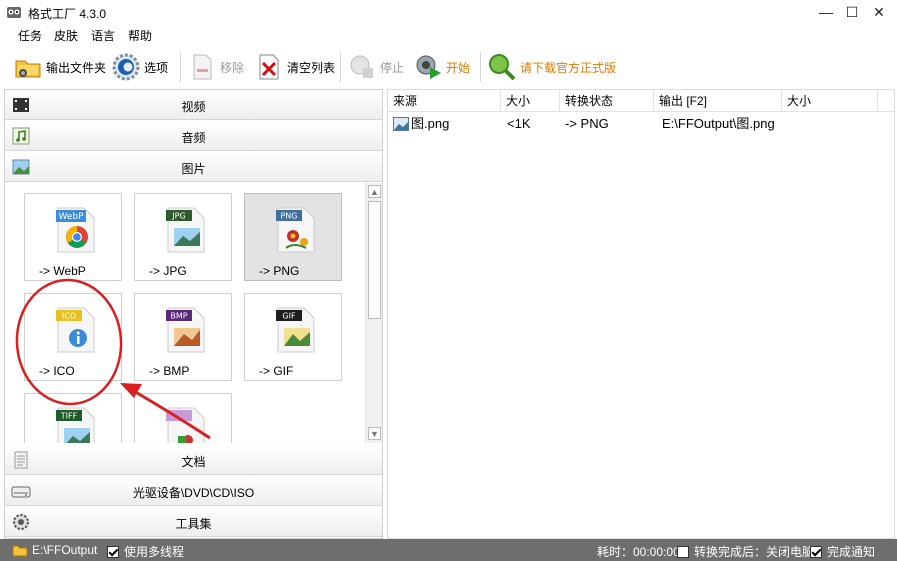  What do you see at coordinates (448, 12) in the screenshot?
I see `title-bar: 格式工厂 4.3.0 — ☐ ✕` at bounding box center [448, 12].